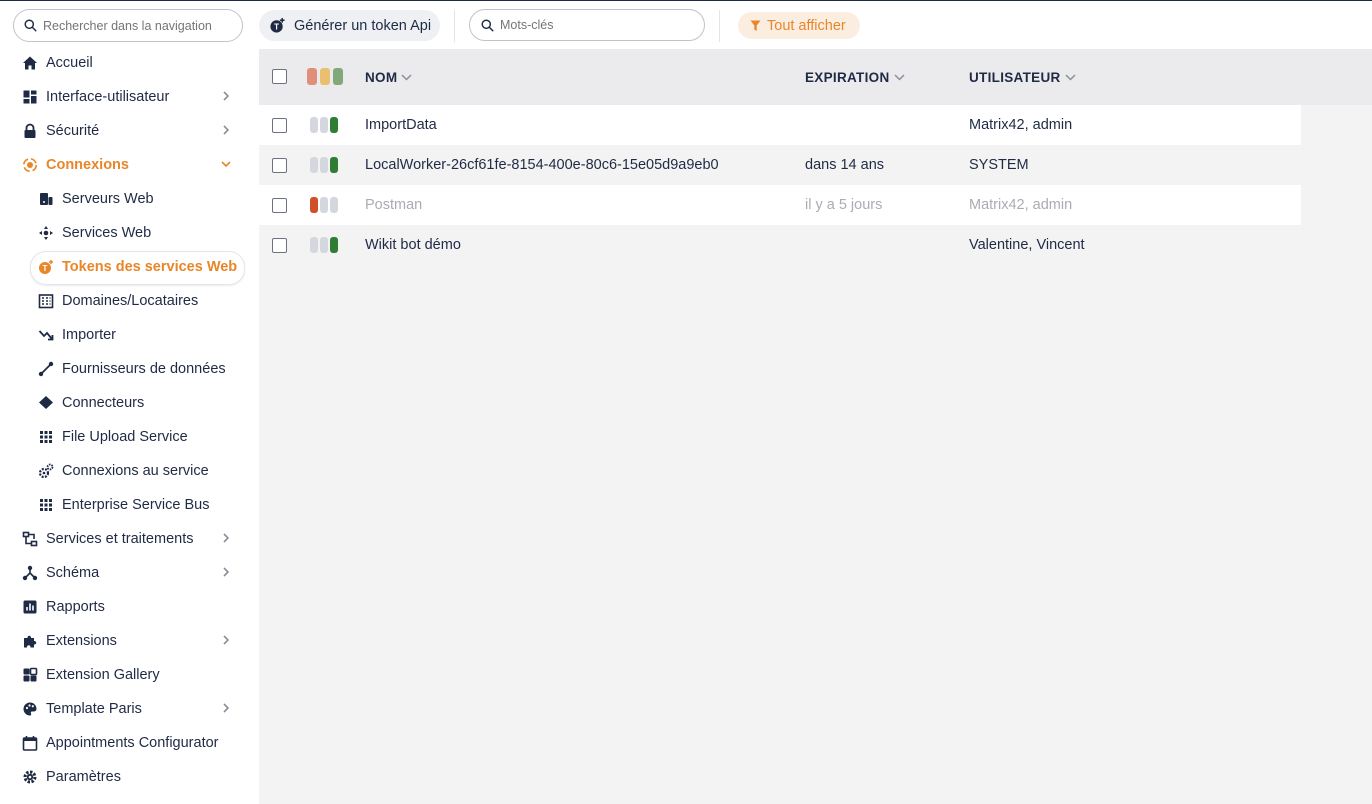 The width and height of the screenshot is (1372, 804). I want to click on svg-text: T, so click(45, 268).